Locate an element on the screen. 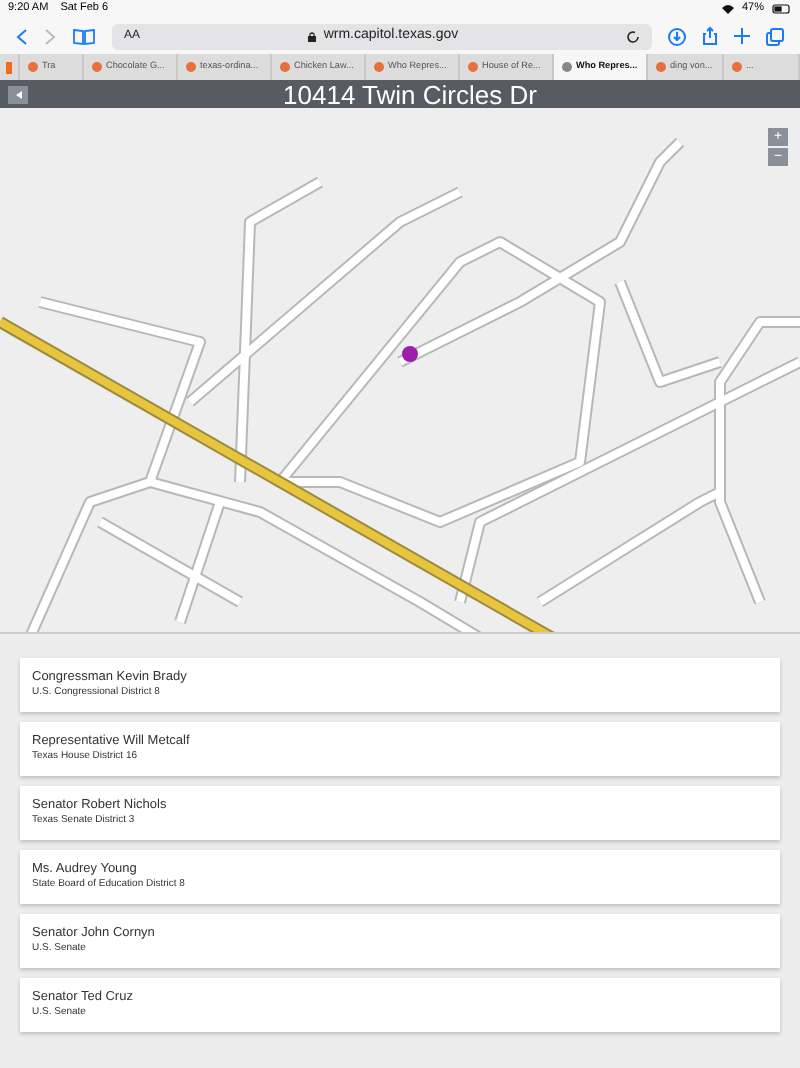  page-title: 10414 Twin Circles Dr is located at coordinates (410, 94).